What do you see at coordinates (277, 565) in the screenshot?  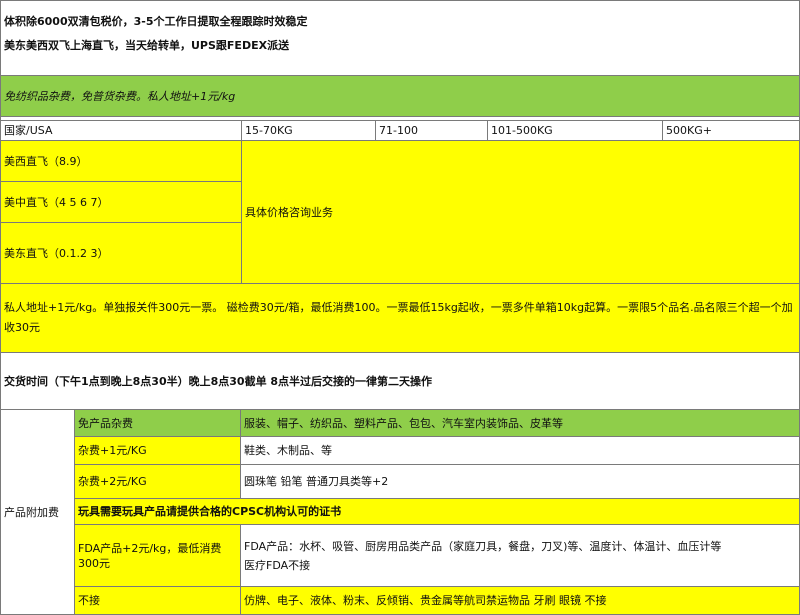 I see `fda-line-2: 医疗FDA不接` at bounding box center [277, 565].